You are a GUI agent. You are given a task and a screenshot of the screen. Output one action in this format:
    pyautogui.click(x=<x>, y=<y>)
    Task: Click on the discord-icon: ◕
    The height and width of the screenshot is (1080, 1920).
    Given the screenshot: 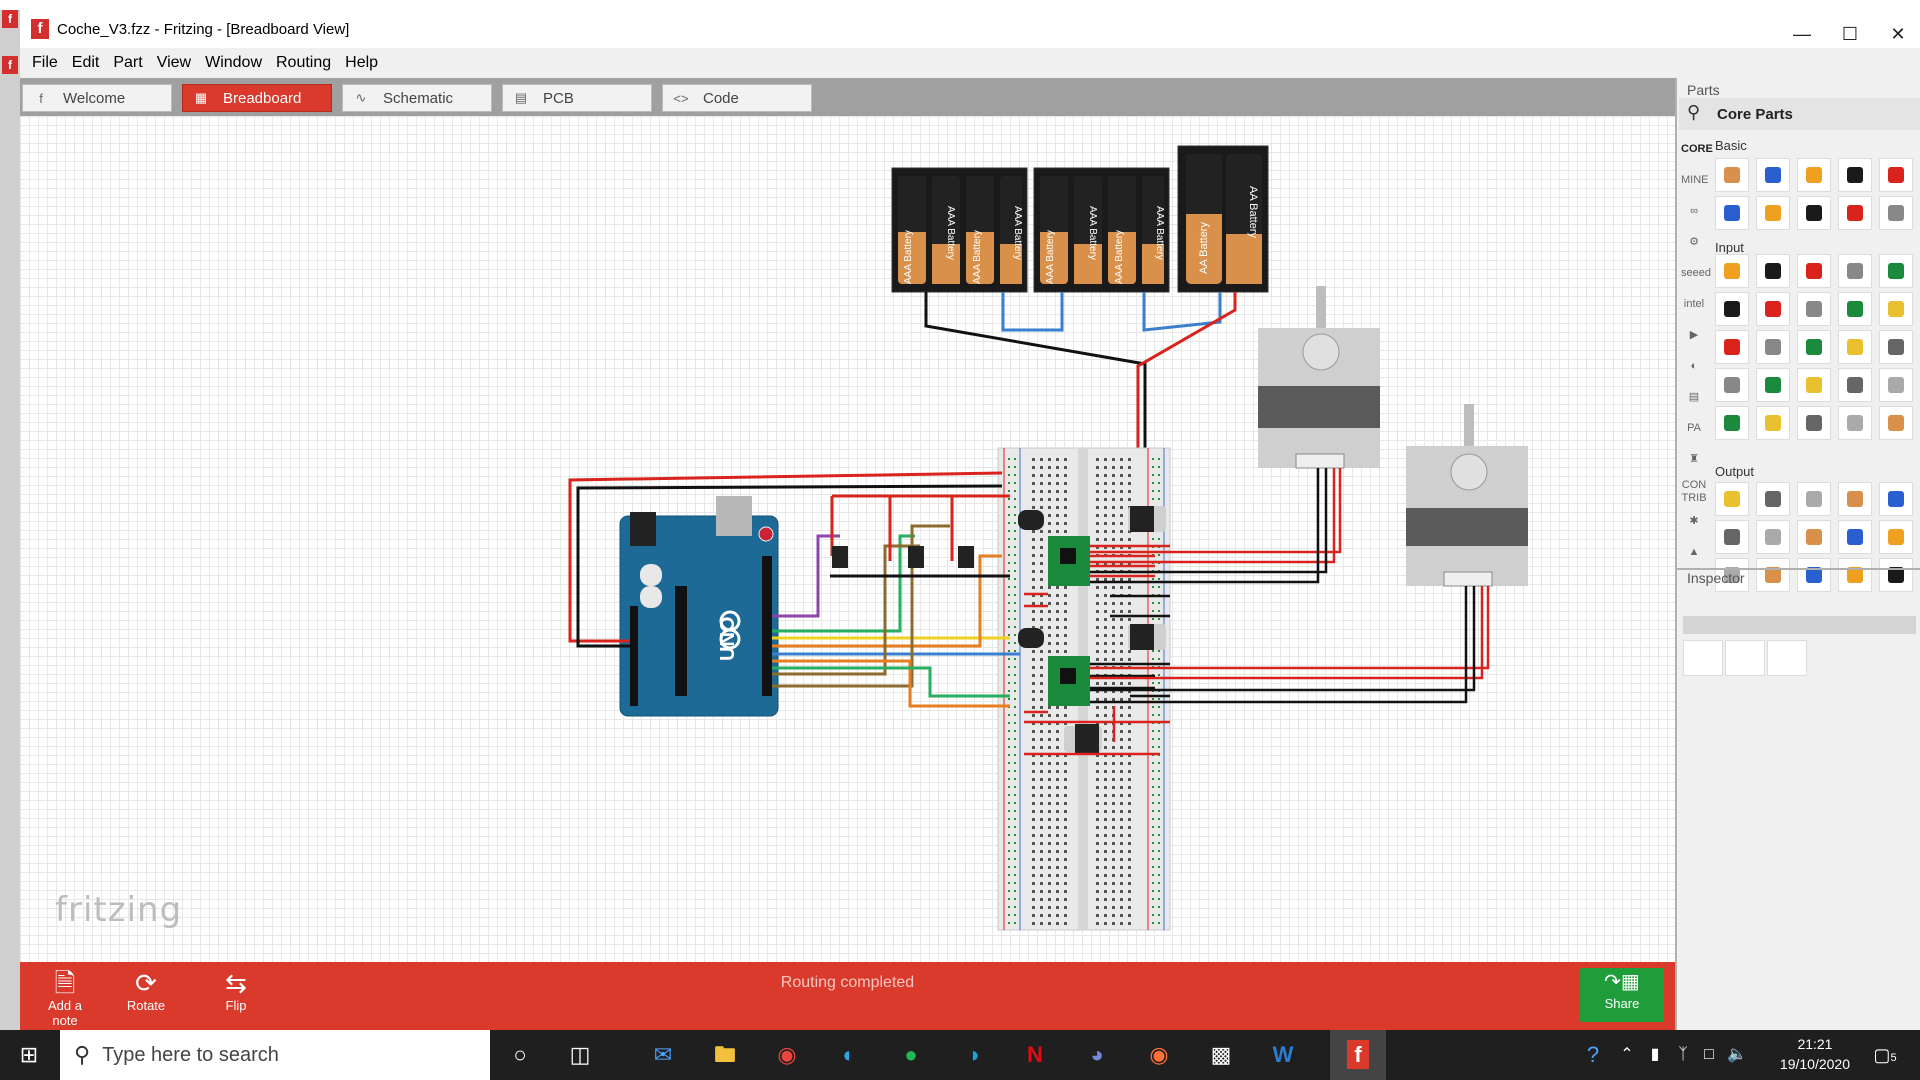 What is the action you would take?
    pyautogui.click(x=1097, y=1055)
    